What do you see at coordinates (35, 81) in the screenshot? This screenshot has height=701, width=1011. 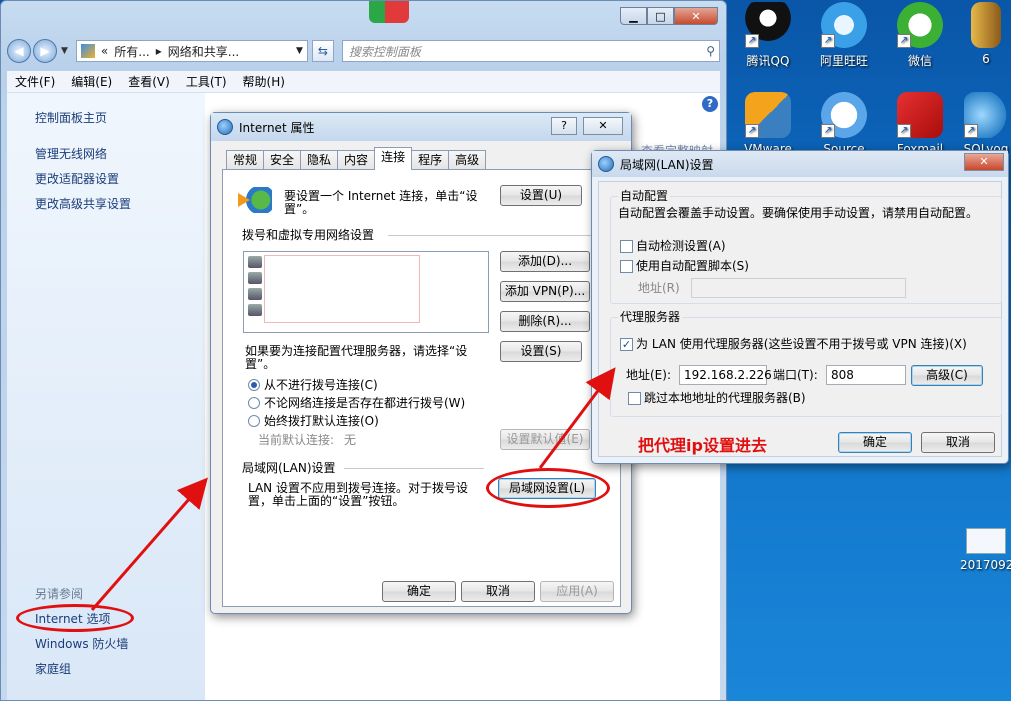 I see `menu-file: 文件(F)` at bounding box center [35, 81].